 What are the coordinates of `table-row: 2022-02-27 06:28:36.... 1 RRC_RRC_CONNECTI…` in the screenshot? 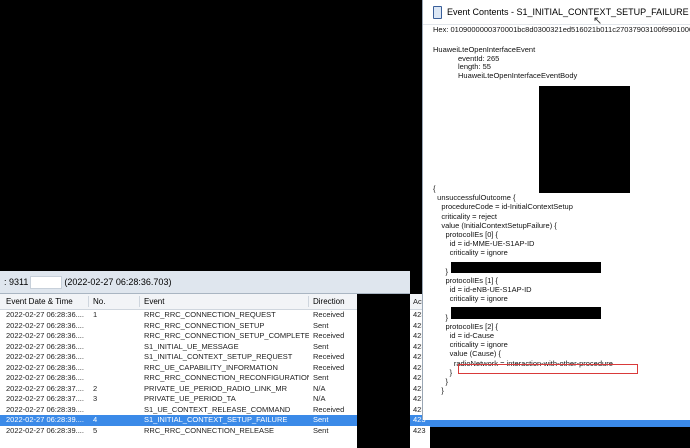 It's located at (205, 315).